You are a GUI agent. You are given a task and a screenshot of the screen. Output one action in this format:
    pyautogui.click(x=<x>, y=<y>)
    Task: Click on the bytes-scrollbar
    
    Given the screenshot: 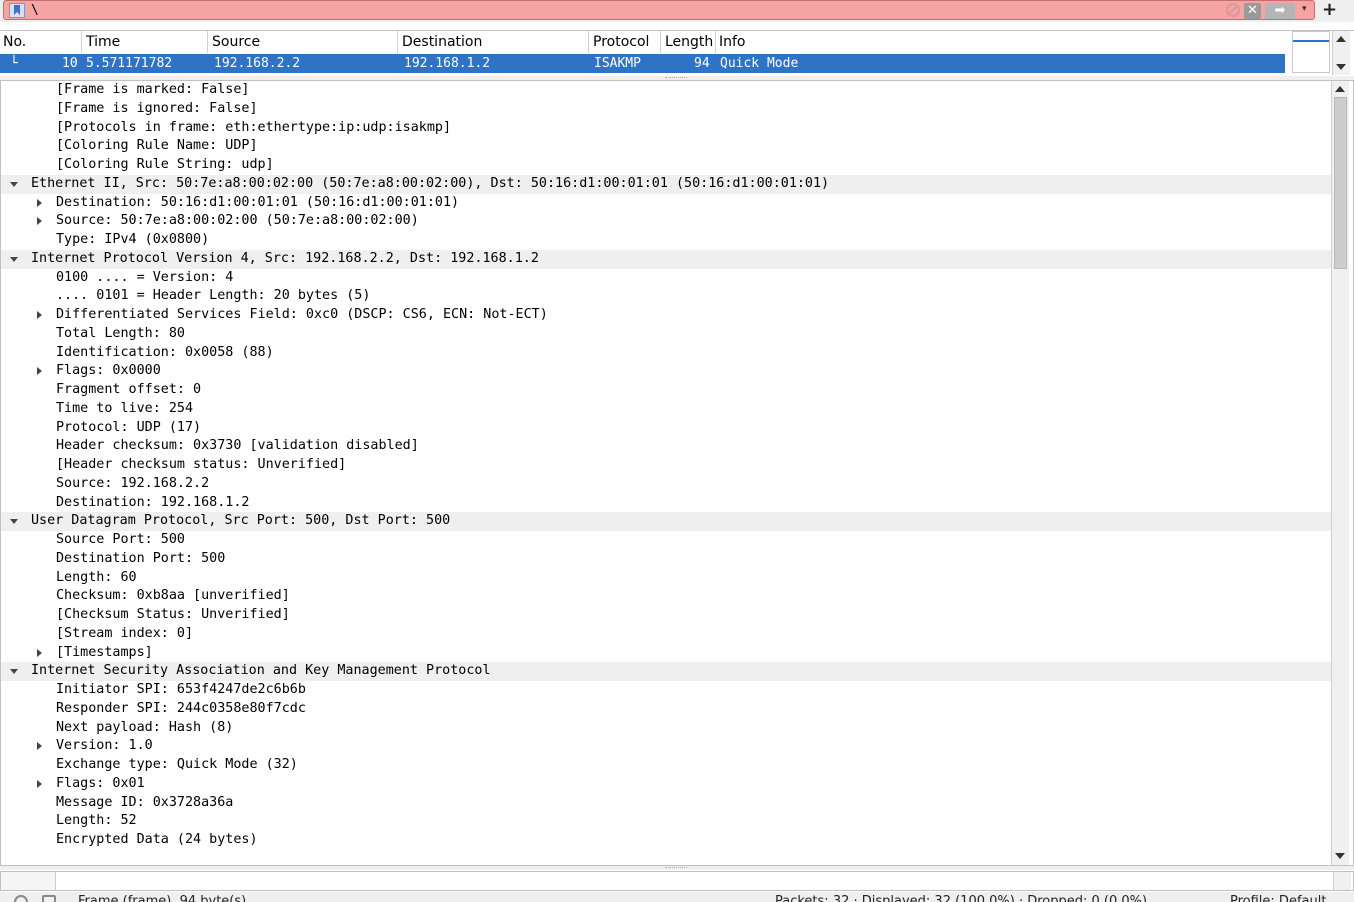 What is the action you would take?
    pyautogui.click(x=1342, y=881)
    